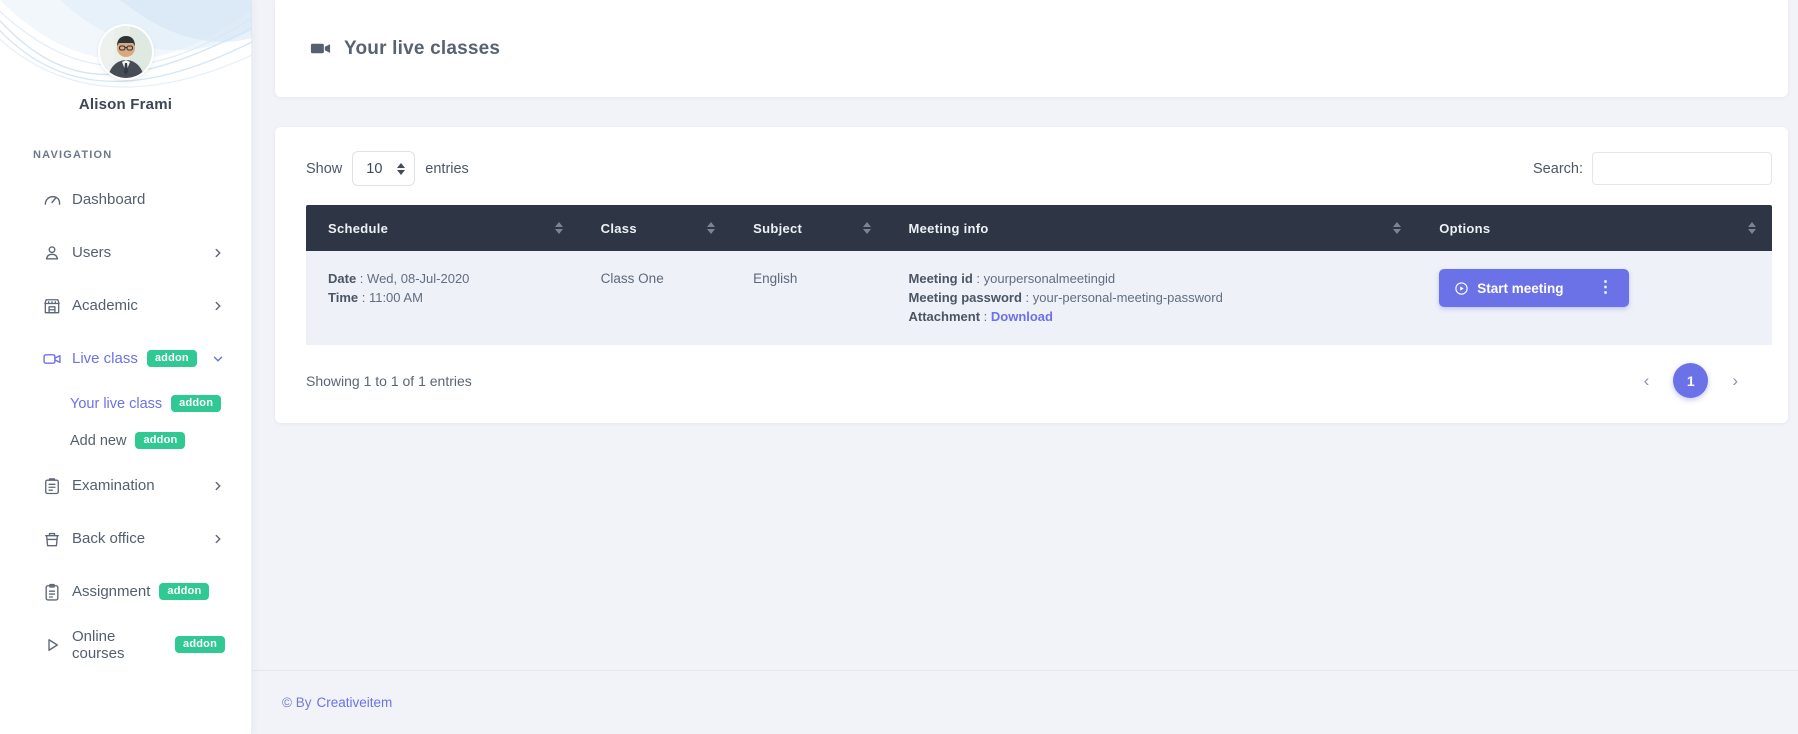 This screenshot has height=734, width=1798. I want to click on sidebar-item-label: Users, so click(92, 252).